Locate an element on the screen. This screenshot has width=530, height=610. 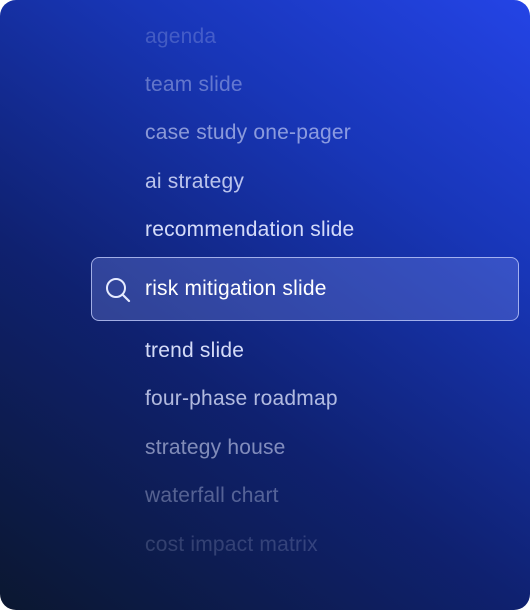
list-item-recommendation-slide: recommendation slide is located at coordinates (249, 230).